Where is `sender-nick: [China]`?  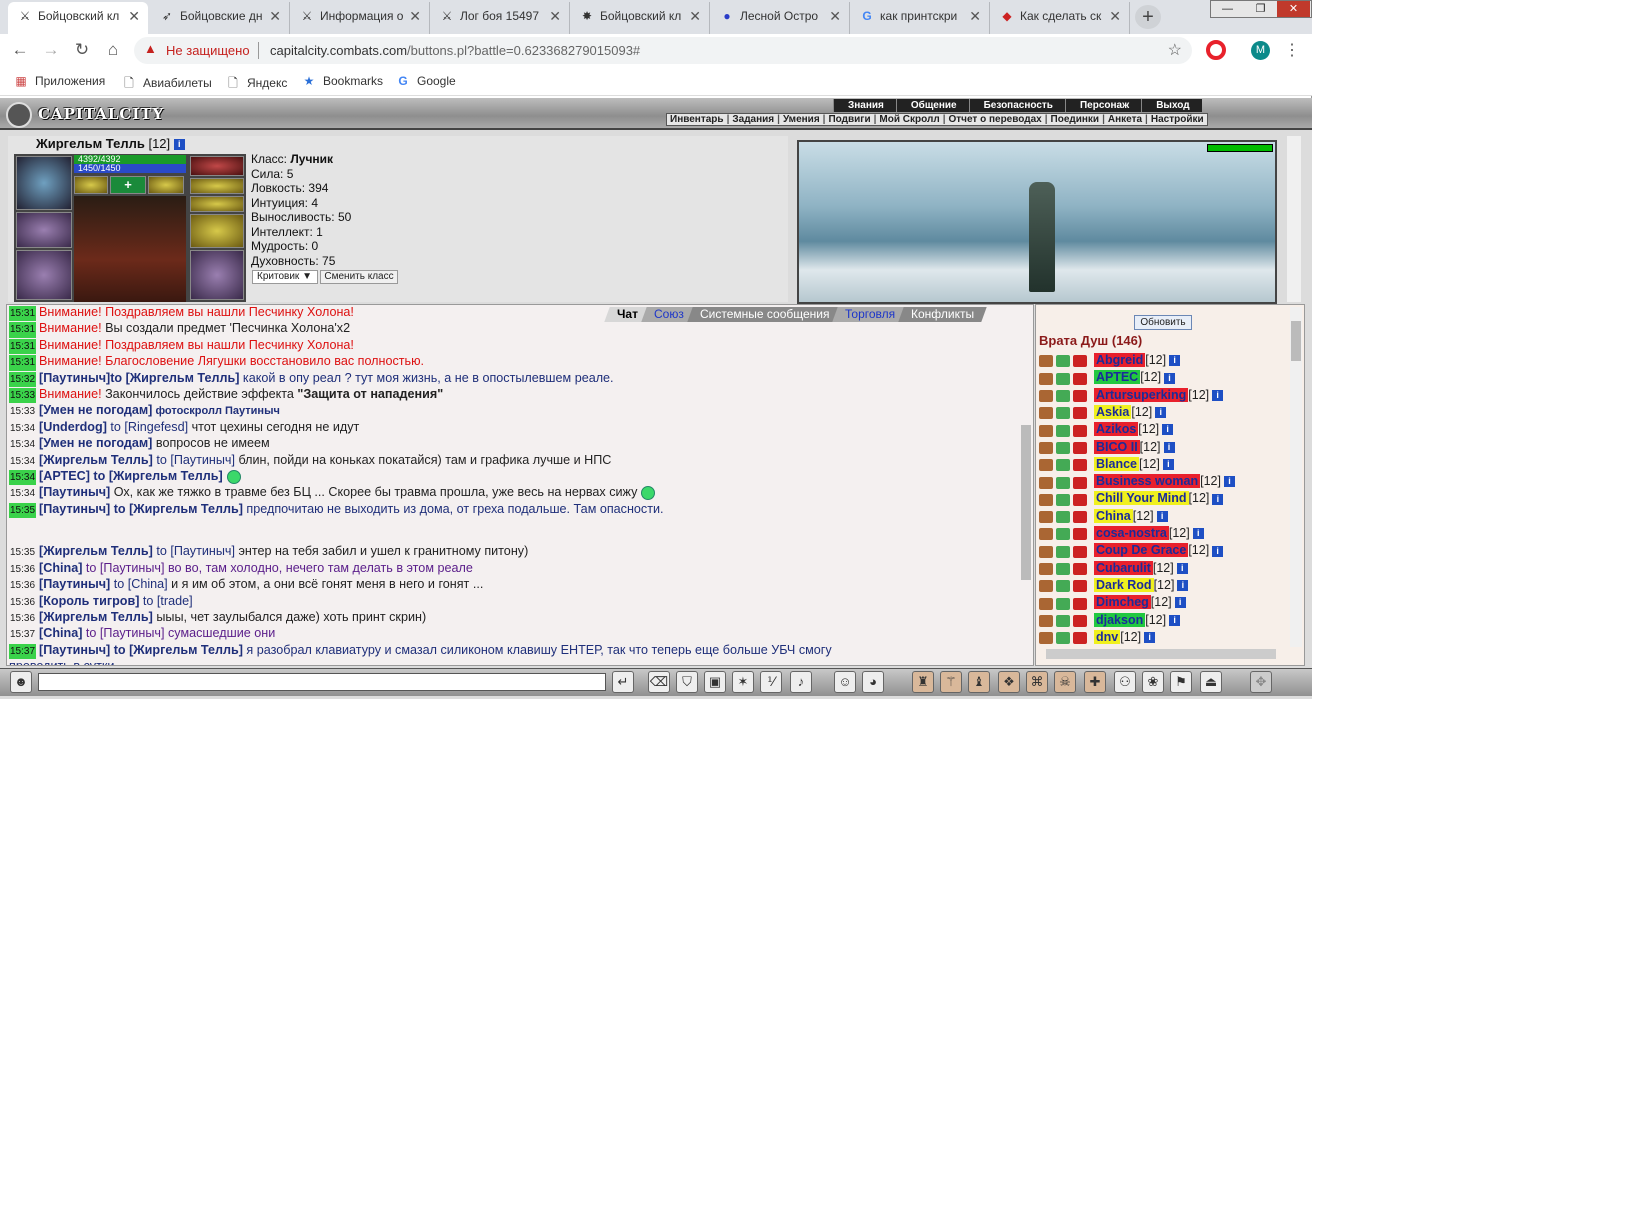
sender-nick: [China] is located at coordinates (60, 568).